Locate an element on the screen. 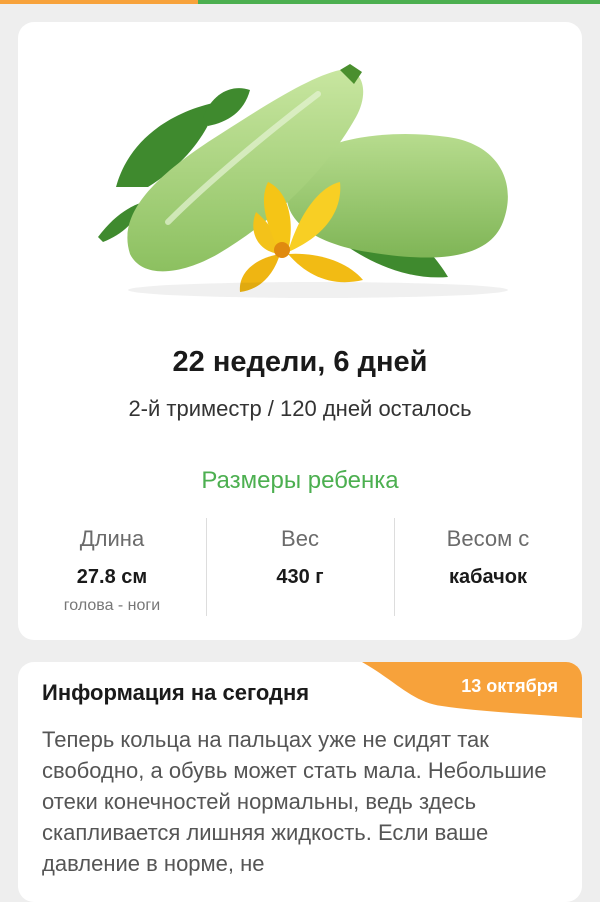  week-title: 22 недели, 6 дней is located at coordinates (300, 362).